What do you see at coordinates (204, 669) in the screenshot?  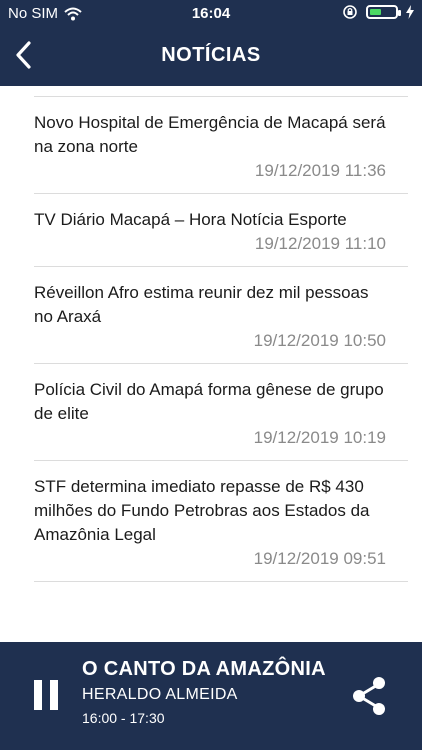 I see `program-title: O CANTO DA AMAZÔNIA` at bounding box center [204, 669].